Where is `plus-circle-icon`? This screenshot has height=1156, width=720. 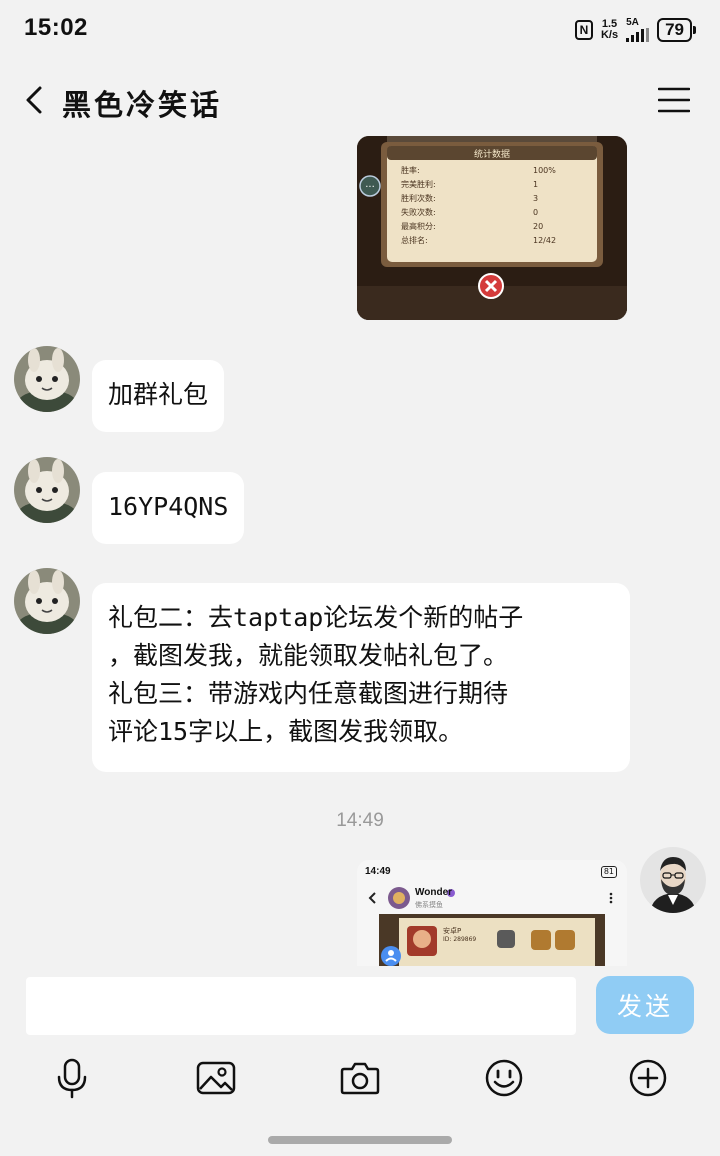
plus-circle-icon is located at coordinates (648, 1078).